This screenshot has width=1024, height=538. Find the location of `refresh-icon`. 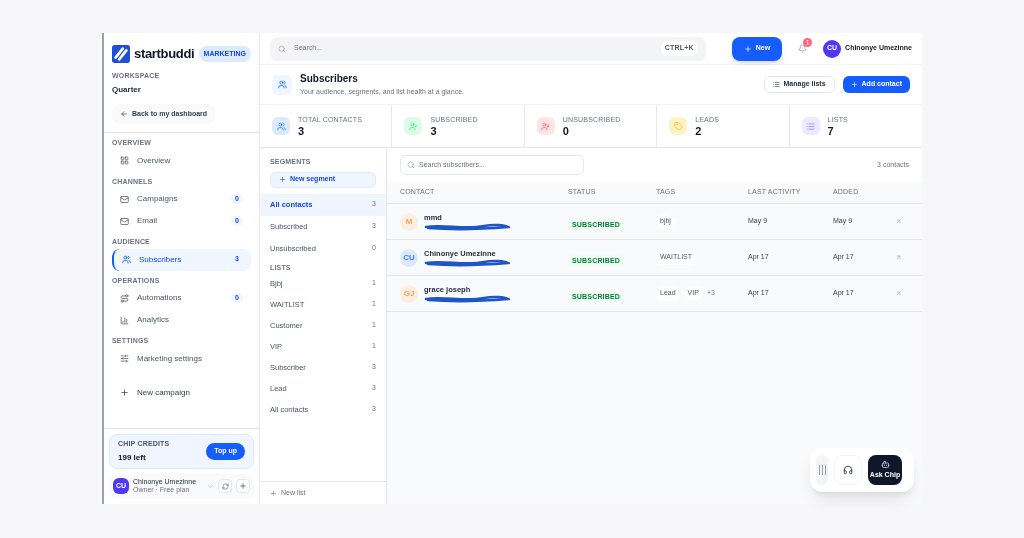

refresh-icon is located at coordinates (225, 486).